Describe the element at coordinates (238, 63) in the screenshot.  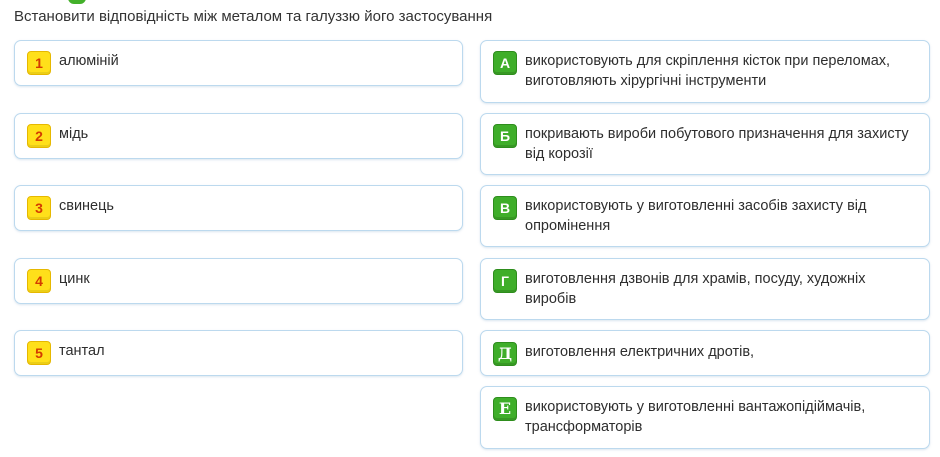
I see `left-item-1: 1 алюміній` at that location.